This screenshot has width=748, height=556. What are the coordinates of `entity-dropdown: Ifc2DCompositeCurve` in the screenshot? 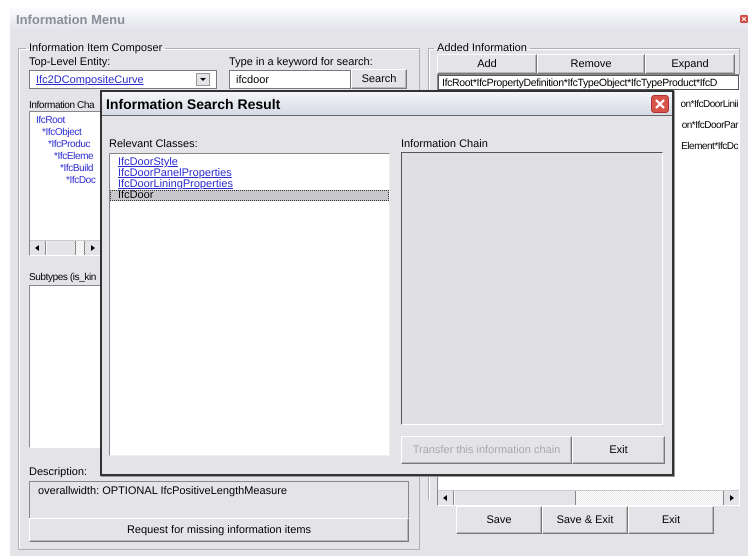 It's located at (123, 79).